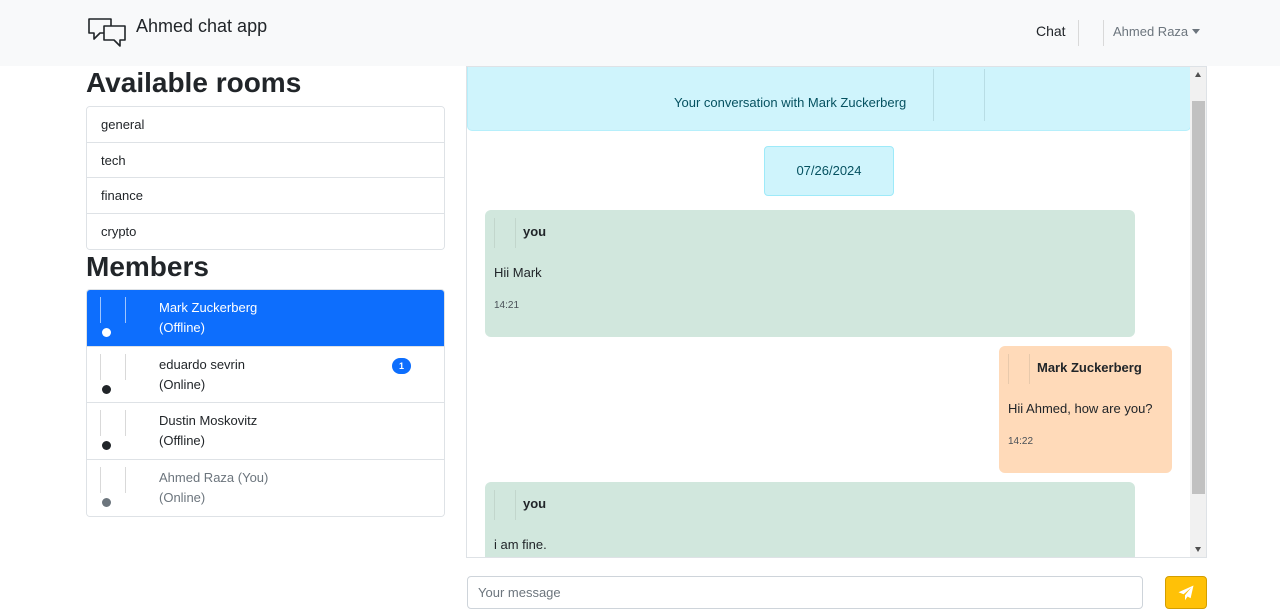 This screenshot has width=1280, height=615. Describe the element at coordinates (208, 420) in the screenshot. I see `member-name: Dustin Moskovitz` at that location.